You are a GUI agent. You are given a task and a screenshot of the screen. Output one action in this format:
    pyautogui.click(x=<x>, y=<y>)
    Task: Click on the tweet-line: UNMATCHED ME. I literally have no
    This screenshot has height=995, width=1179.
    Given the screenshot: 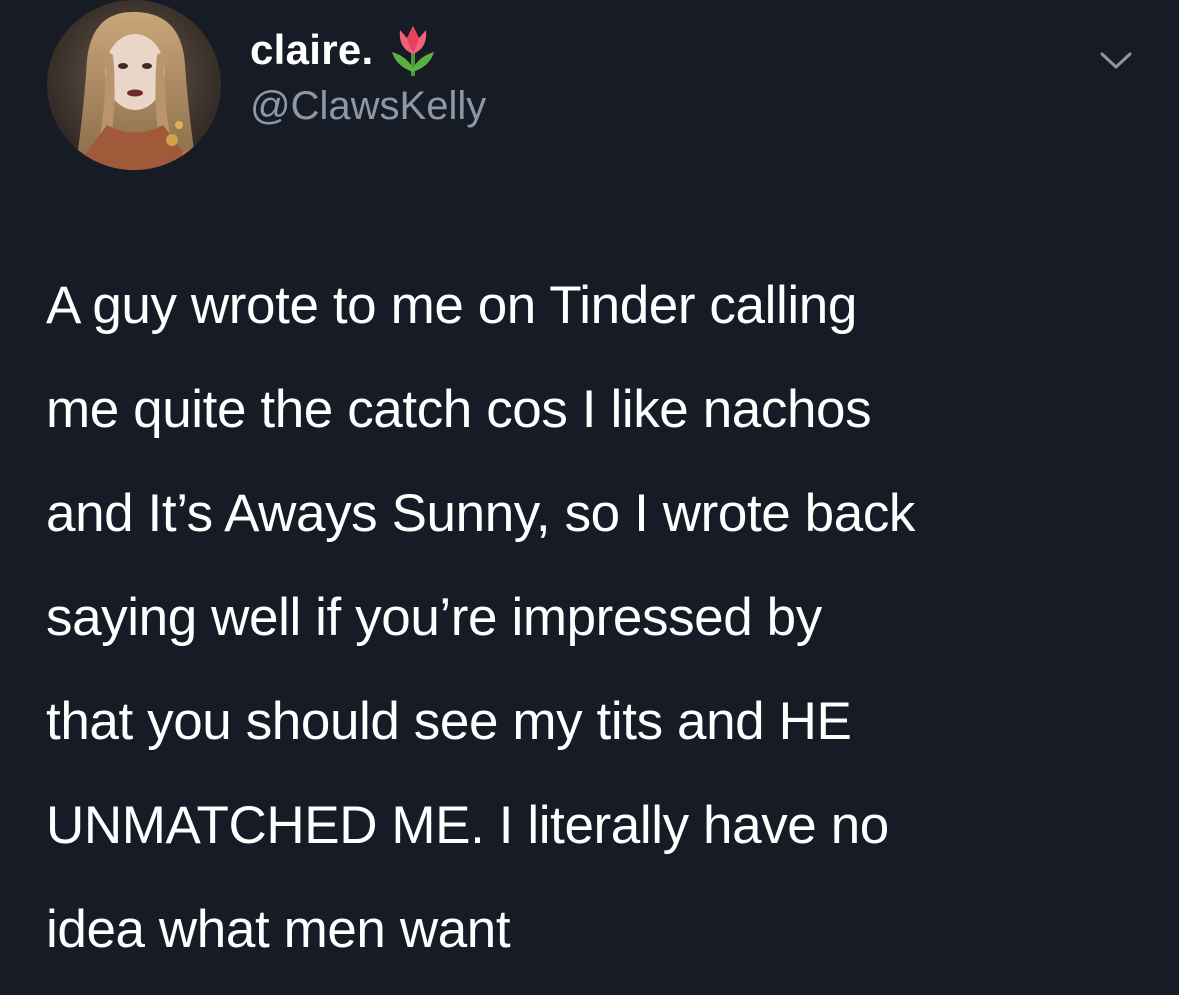 What is the action you would take?
    pyautogui.click(x=467, y=825)
    